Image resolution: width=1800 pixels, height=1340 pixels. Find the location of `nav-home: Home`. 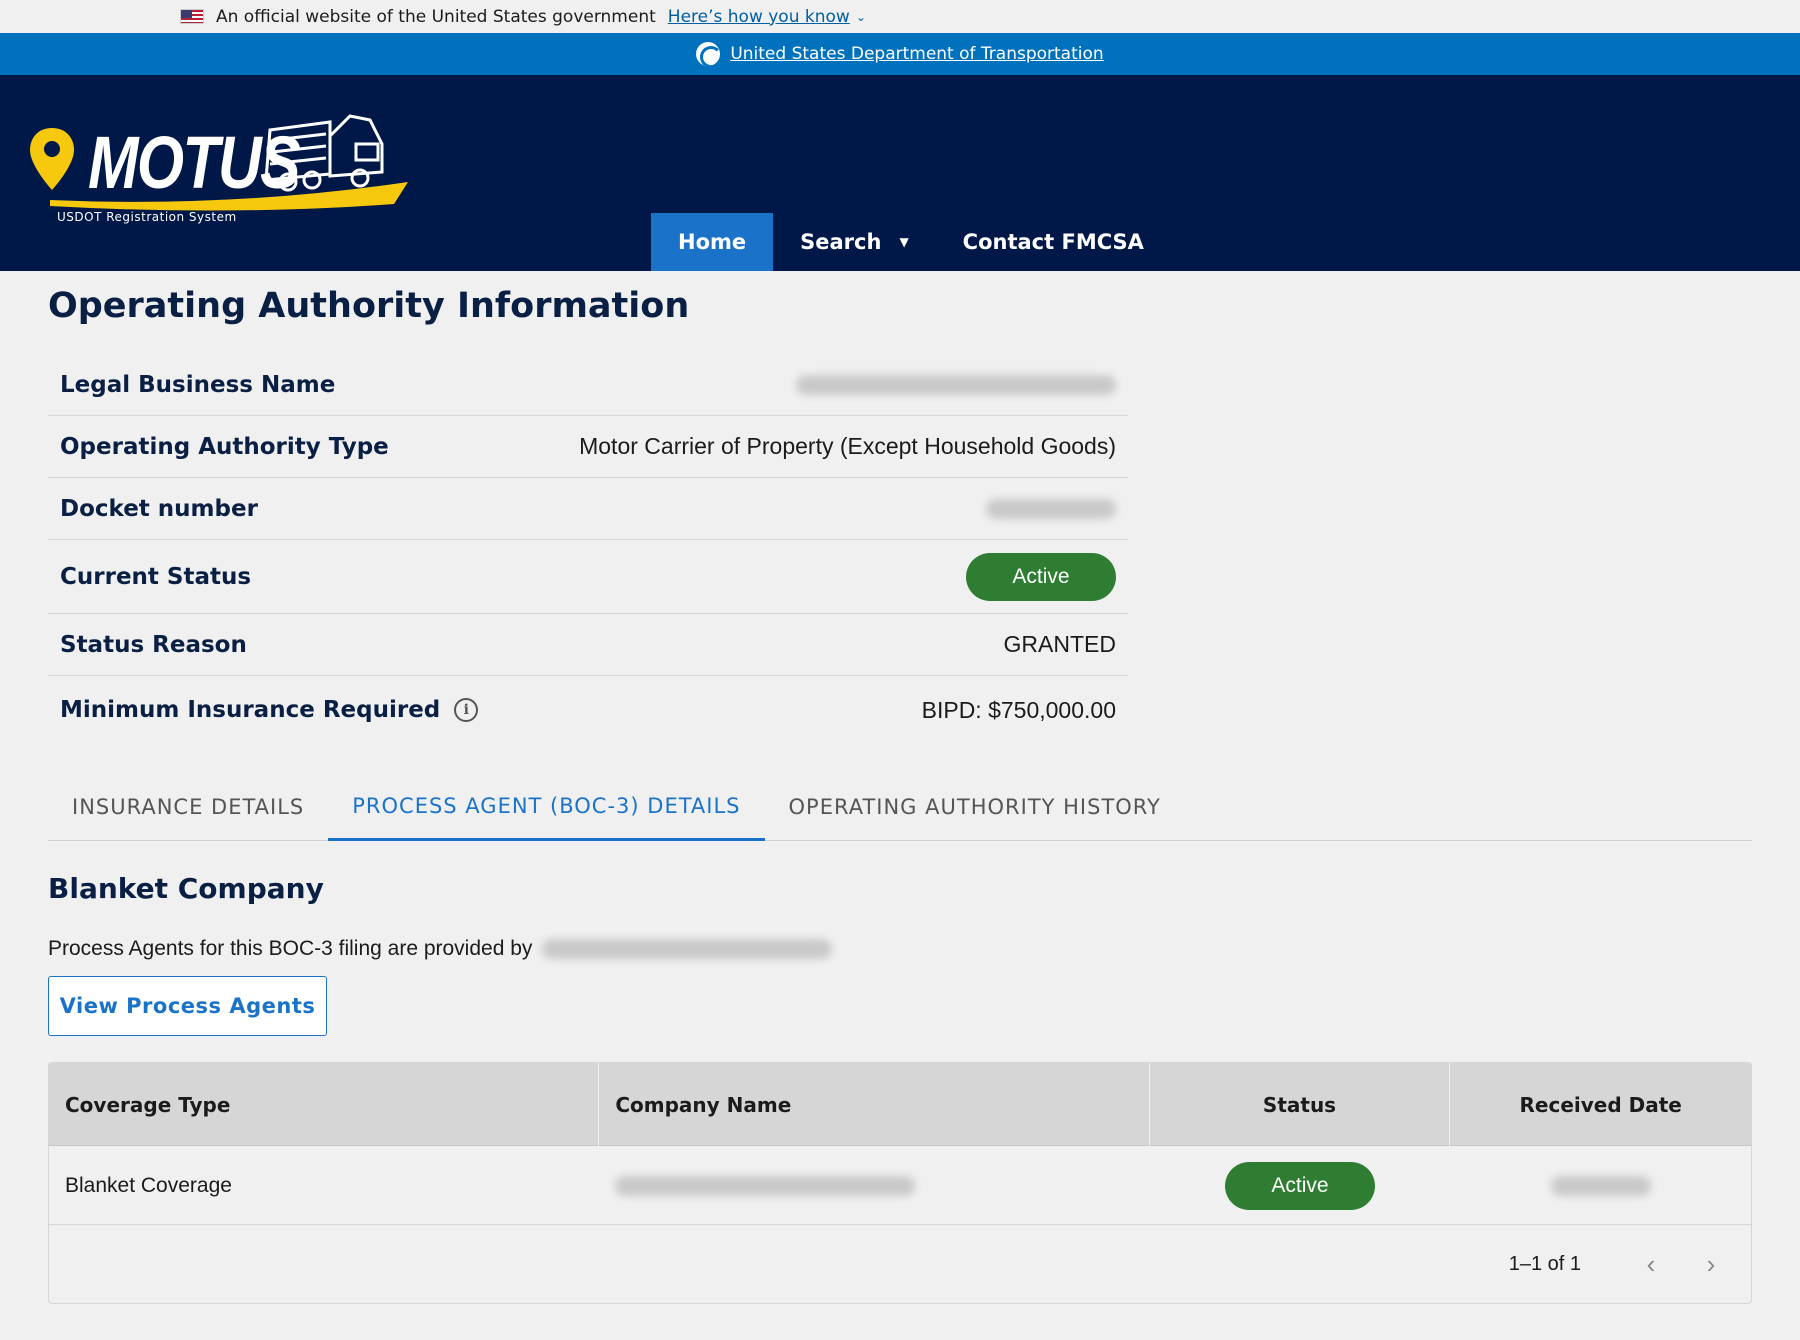

nav-home: Home is located at coordinates (712, 242).